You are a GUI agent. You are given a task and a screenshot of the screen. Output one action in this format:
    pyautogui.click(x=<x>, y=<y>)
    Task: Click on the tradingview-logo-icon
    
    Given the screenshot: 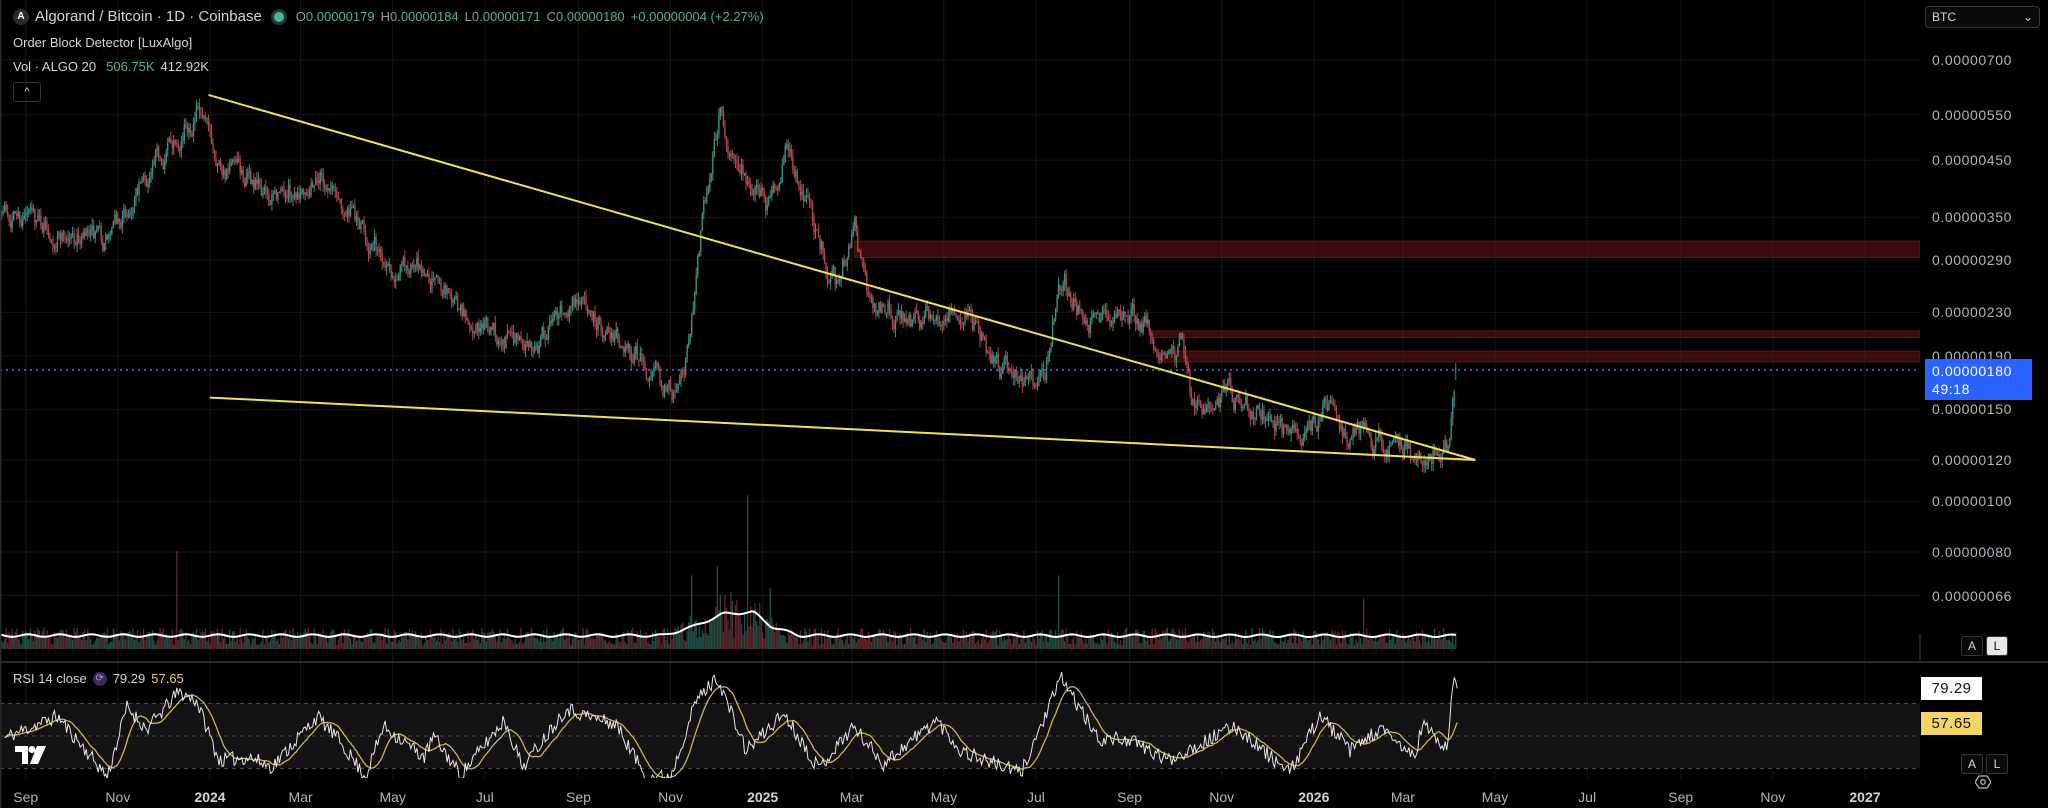 What is the action you would take?
    pyautogui.click(x=31, y=755)
    